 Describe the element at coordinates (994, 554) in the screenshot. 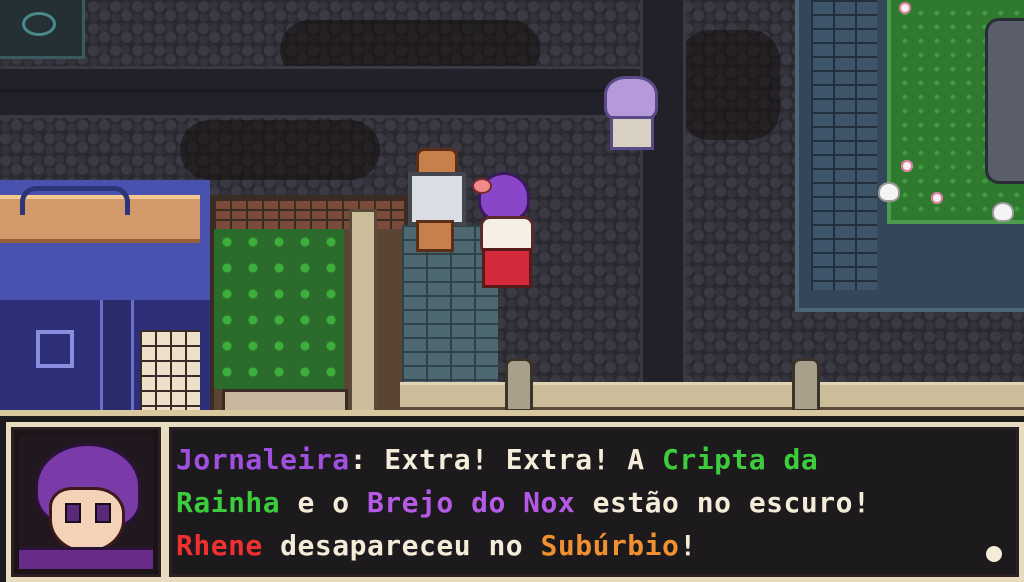

I see `continue-indicator-icon` at that location.